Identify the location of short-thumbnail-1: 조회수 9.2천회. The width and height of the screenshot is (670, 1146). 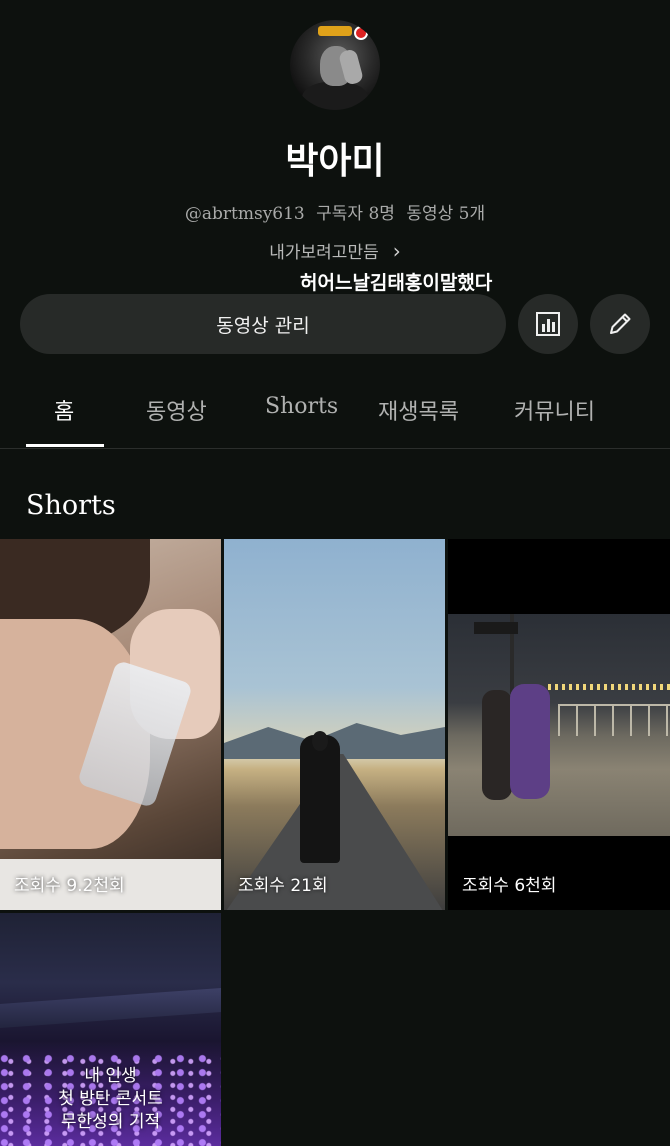
(110, 724).